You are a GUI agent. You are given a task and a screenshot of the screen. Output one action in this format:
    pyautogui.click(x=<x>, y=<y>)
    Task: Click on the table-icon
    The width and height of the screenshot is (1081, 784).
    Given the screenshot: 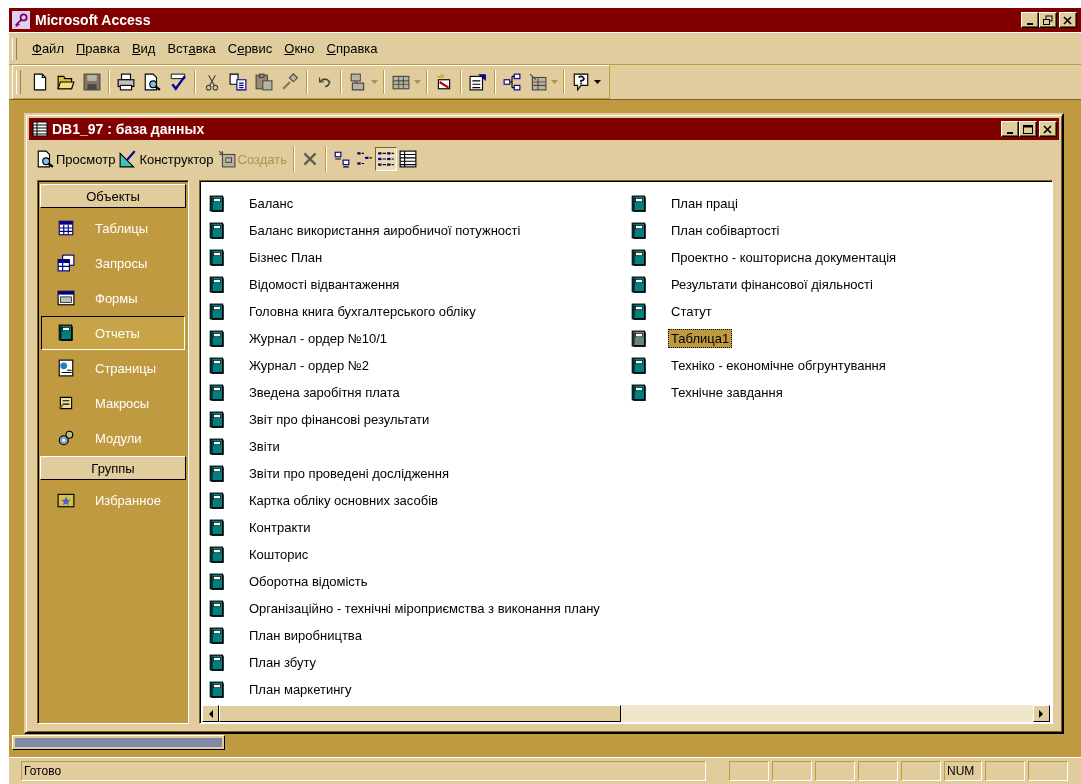 What is the action you would take?
    pyautogui.click(x=66, y=228)
    